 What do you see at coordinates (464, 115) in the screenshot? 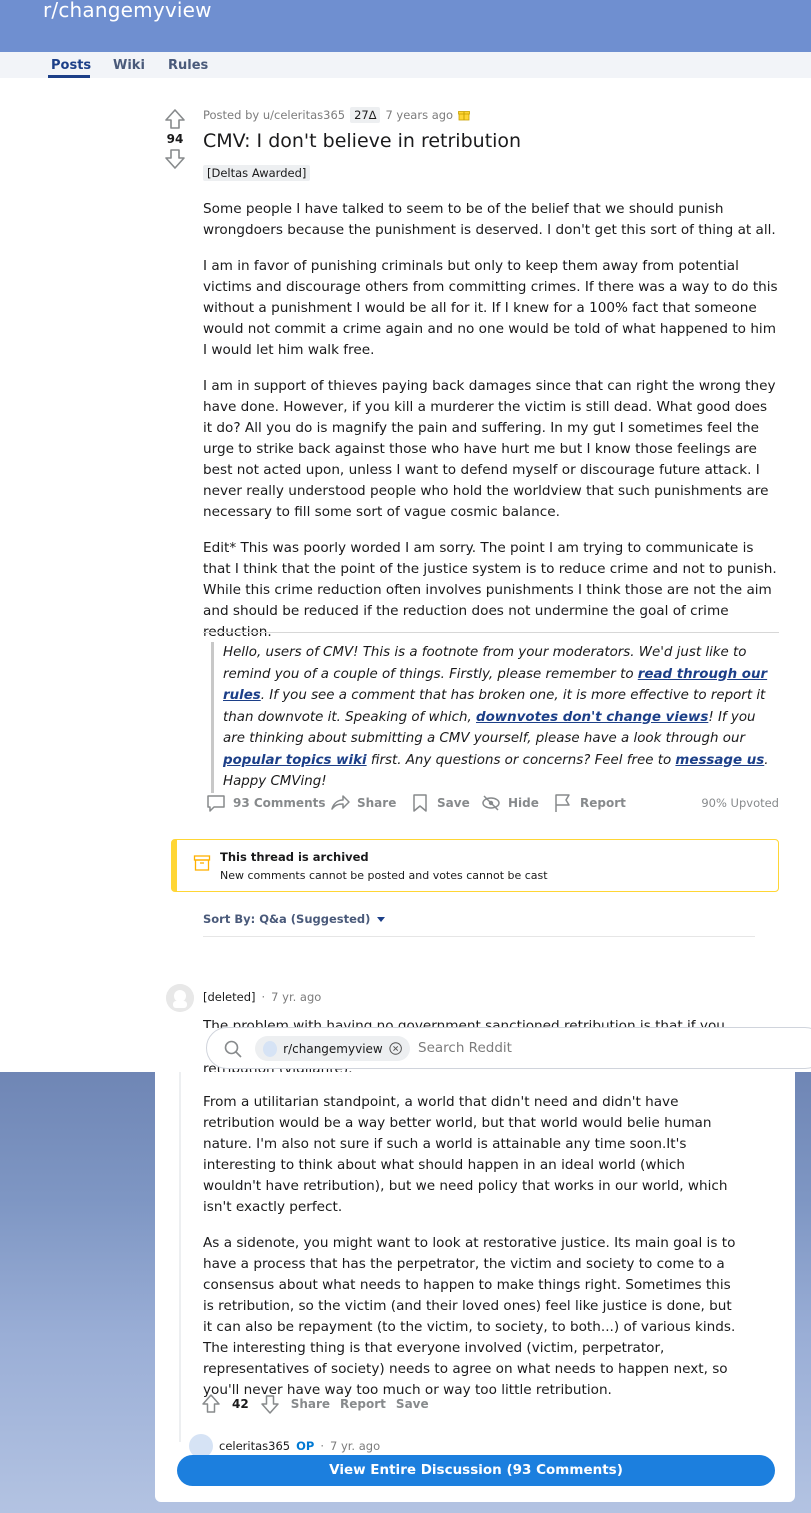
I see `gift-icon` at bounding box center [464, 115].